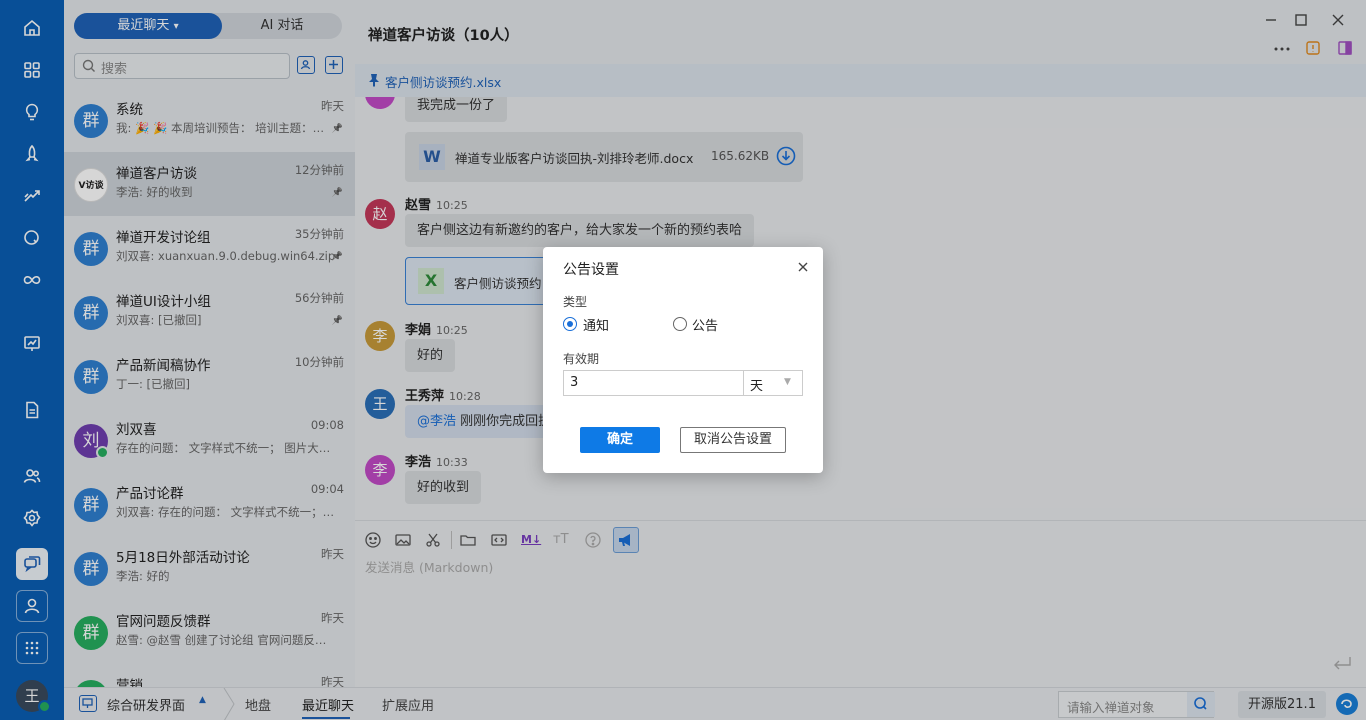 This screenshot has width=1366, height=720. Describe the element at coordinates (680, 324) in the screenshot. I see `radio-announcement` at that location.